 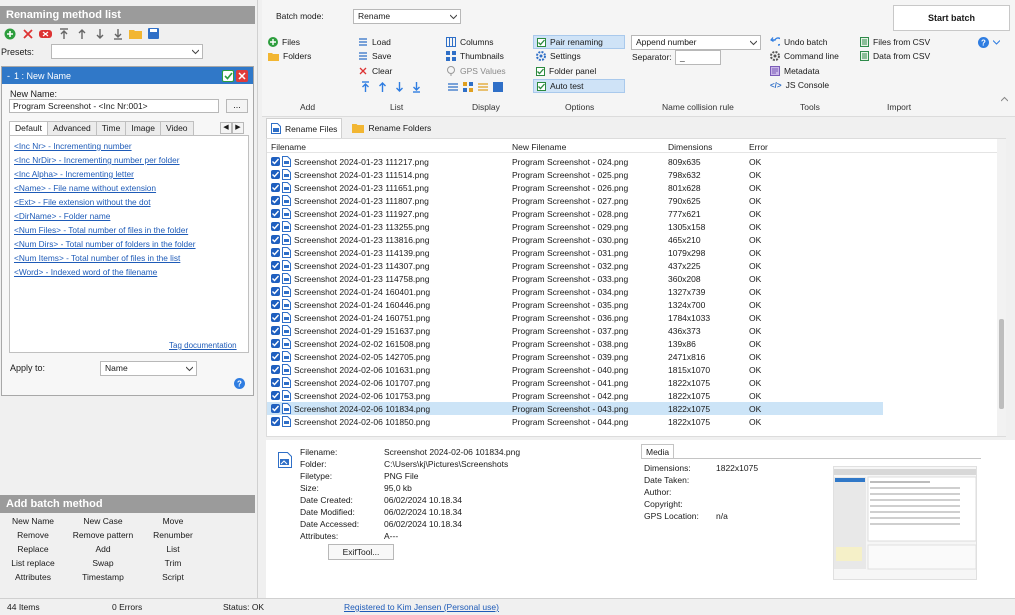 What do you see at coordinates (498, 87) in the screenshot?
I see `view-icons-icon` at bounding box center [498, 87].